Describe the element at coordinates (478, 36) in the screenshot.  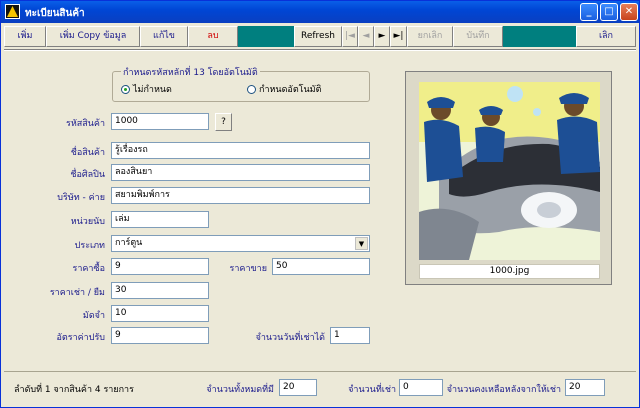
I see `save-button: บันทึก` at that location.